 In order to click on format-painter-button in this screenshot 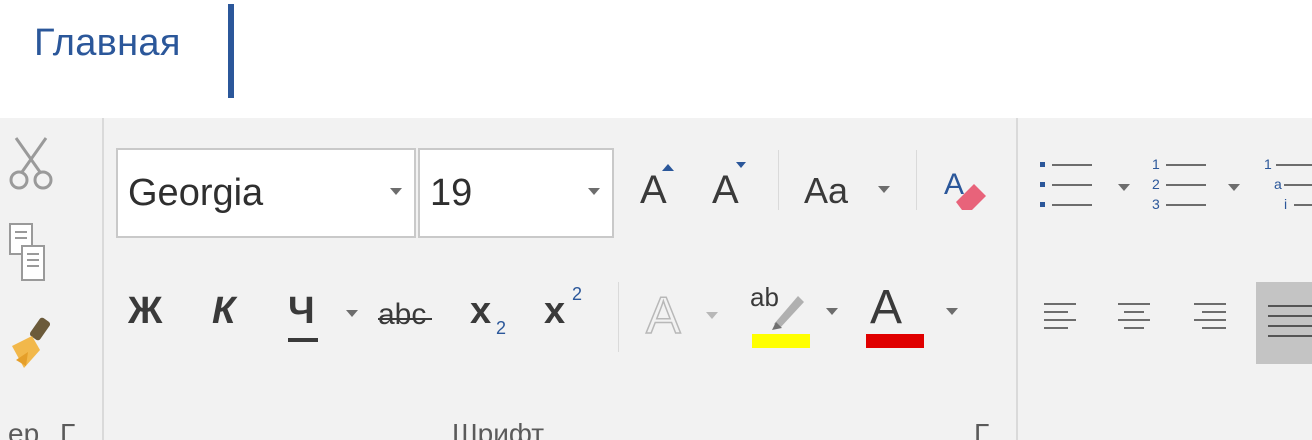, I will do `click(30, 345)`.